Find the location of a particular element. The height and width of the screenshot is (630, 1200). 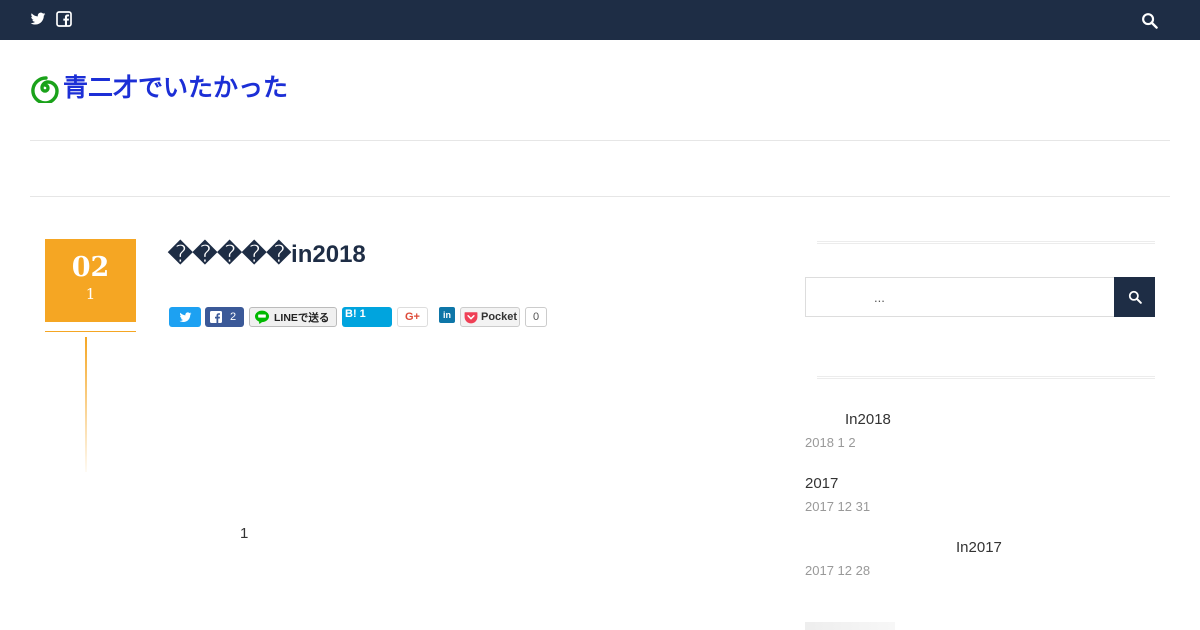

list-item: In2017 2017 12 28 is located at coordinates (980, 571).